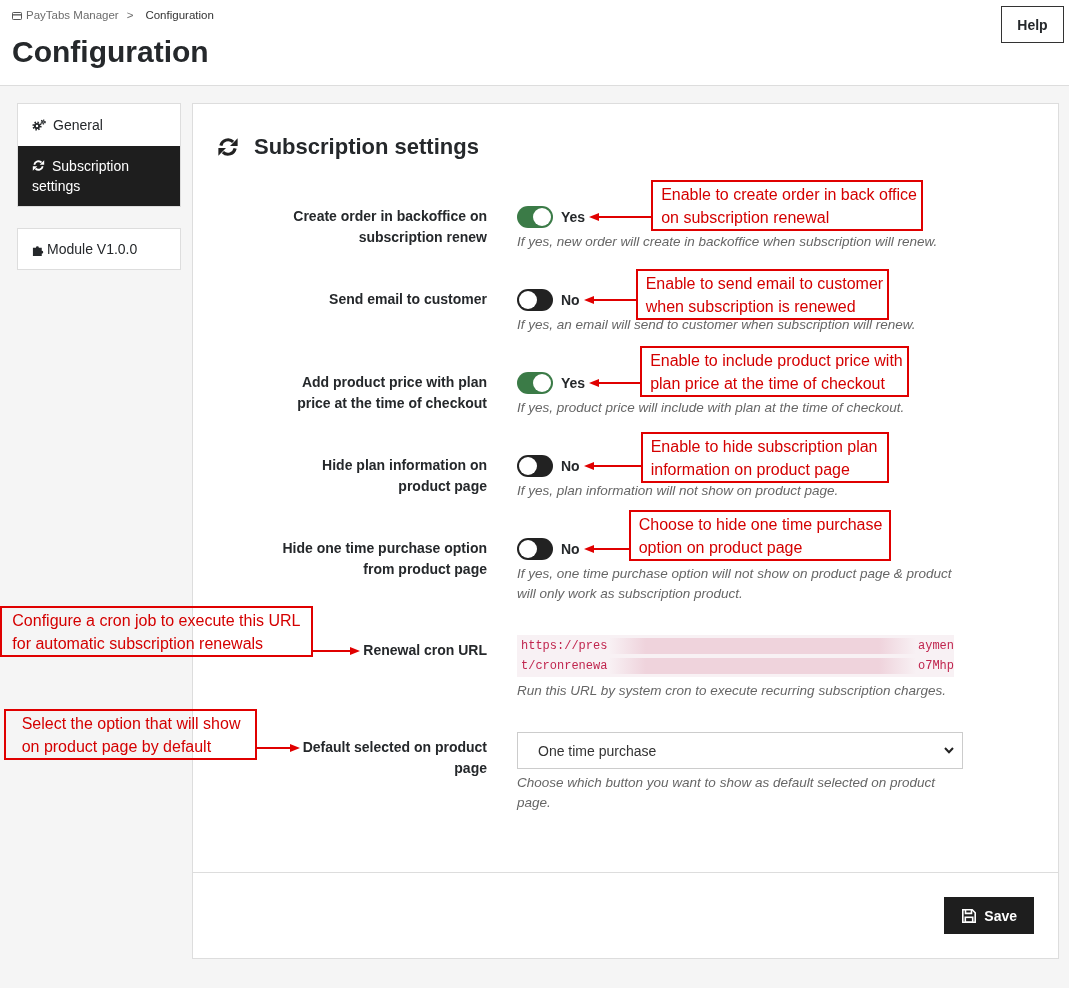 The height and width of the screenshot is (988, 1069). Describe the element at coordinates (99, 125) in the screenshot. I see `sidebar-item: General` at that location.